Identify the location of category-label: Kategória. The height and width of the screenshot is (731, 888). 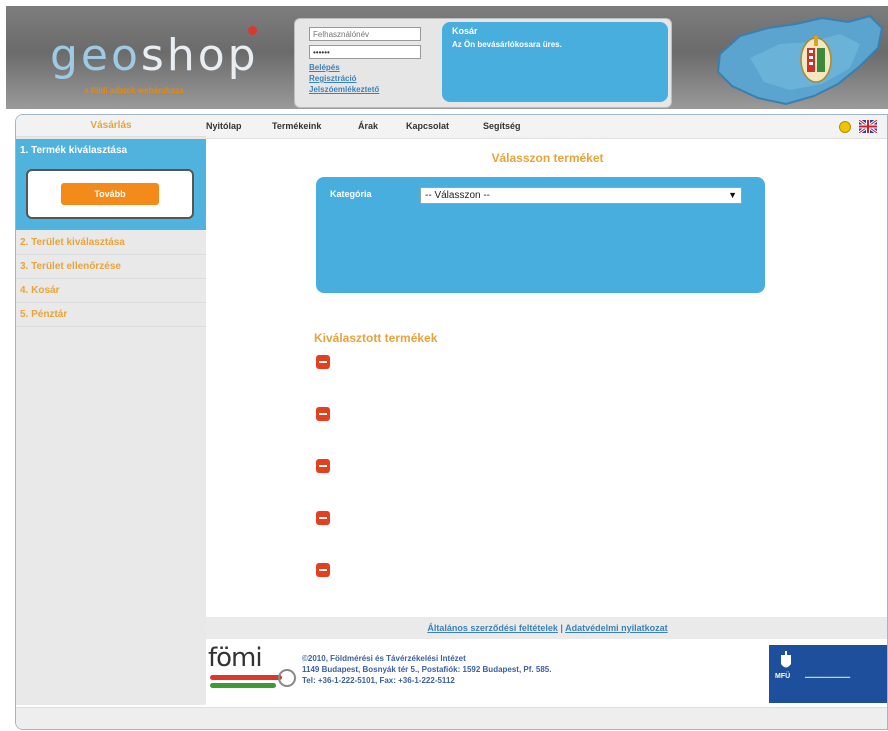
(351, 194).